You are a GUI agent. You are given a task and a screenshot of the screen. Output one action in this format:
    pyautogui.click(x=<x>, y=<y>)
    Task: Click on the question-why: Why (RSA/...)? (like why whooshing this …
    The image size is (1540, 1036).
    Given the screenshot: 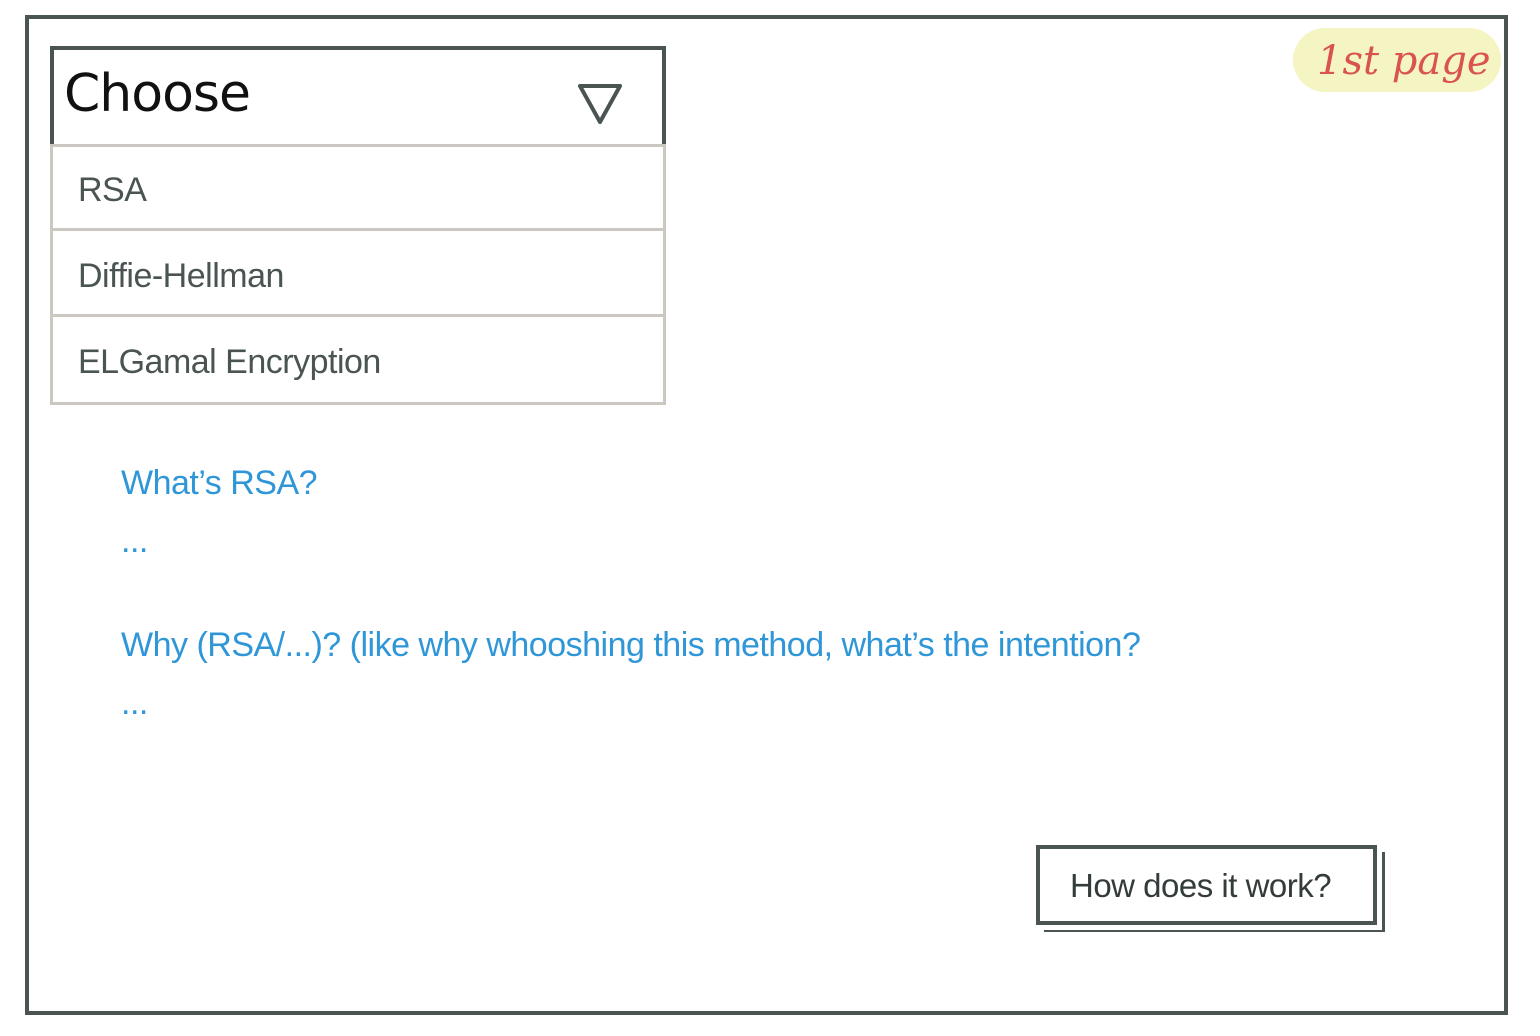 What is the action you would take?
    pyautogui.click(x=631, y=645)
    